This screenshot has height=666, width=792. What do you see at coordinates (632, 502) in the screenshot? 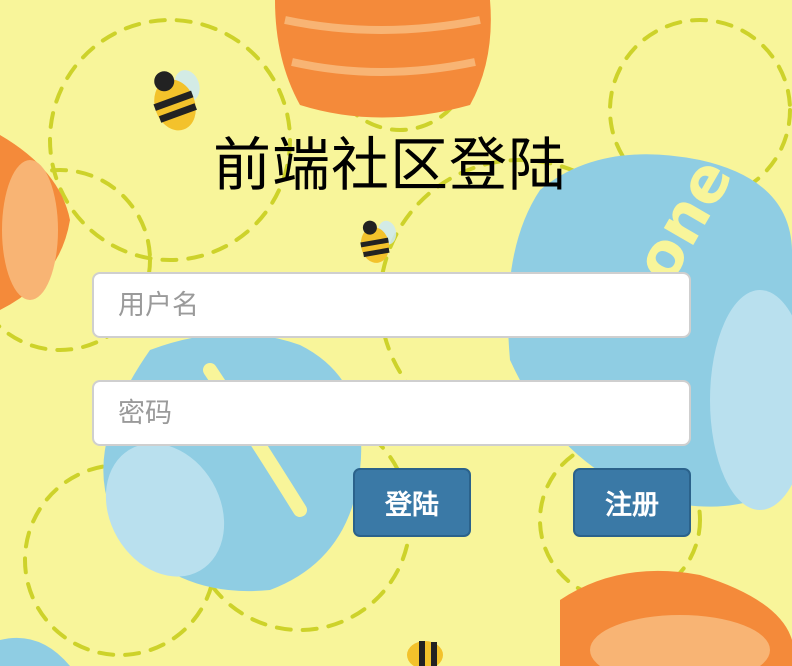
I see `register-button: 注册` at bounding box center [632, 502].